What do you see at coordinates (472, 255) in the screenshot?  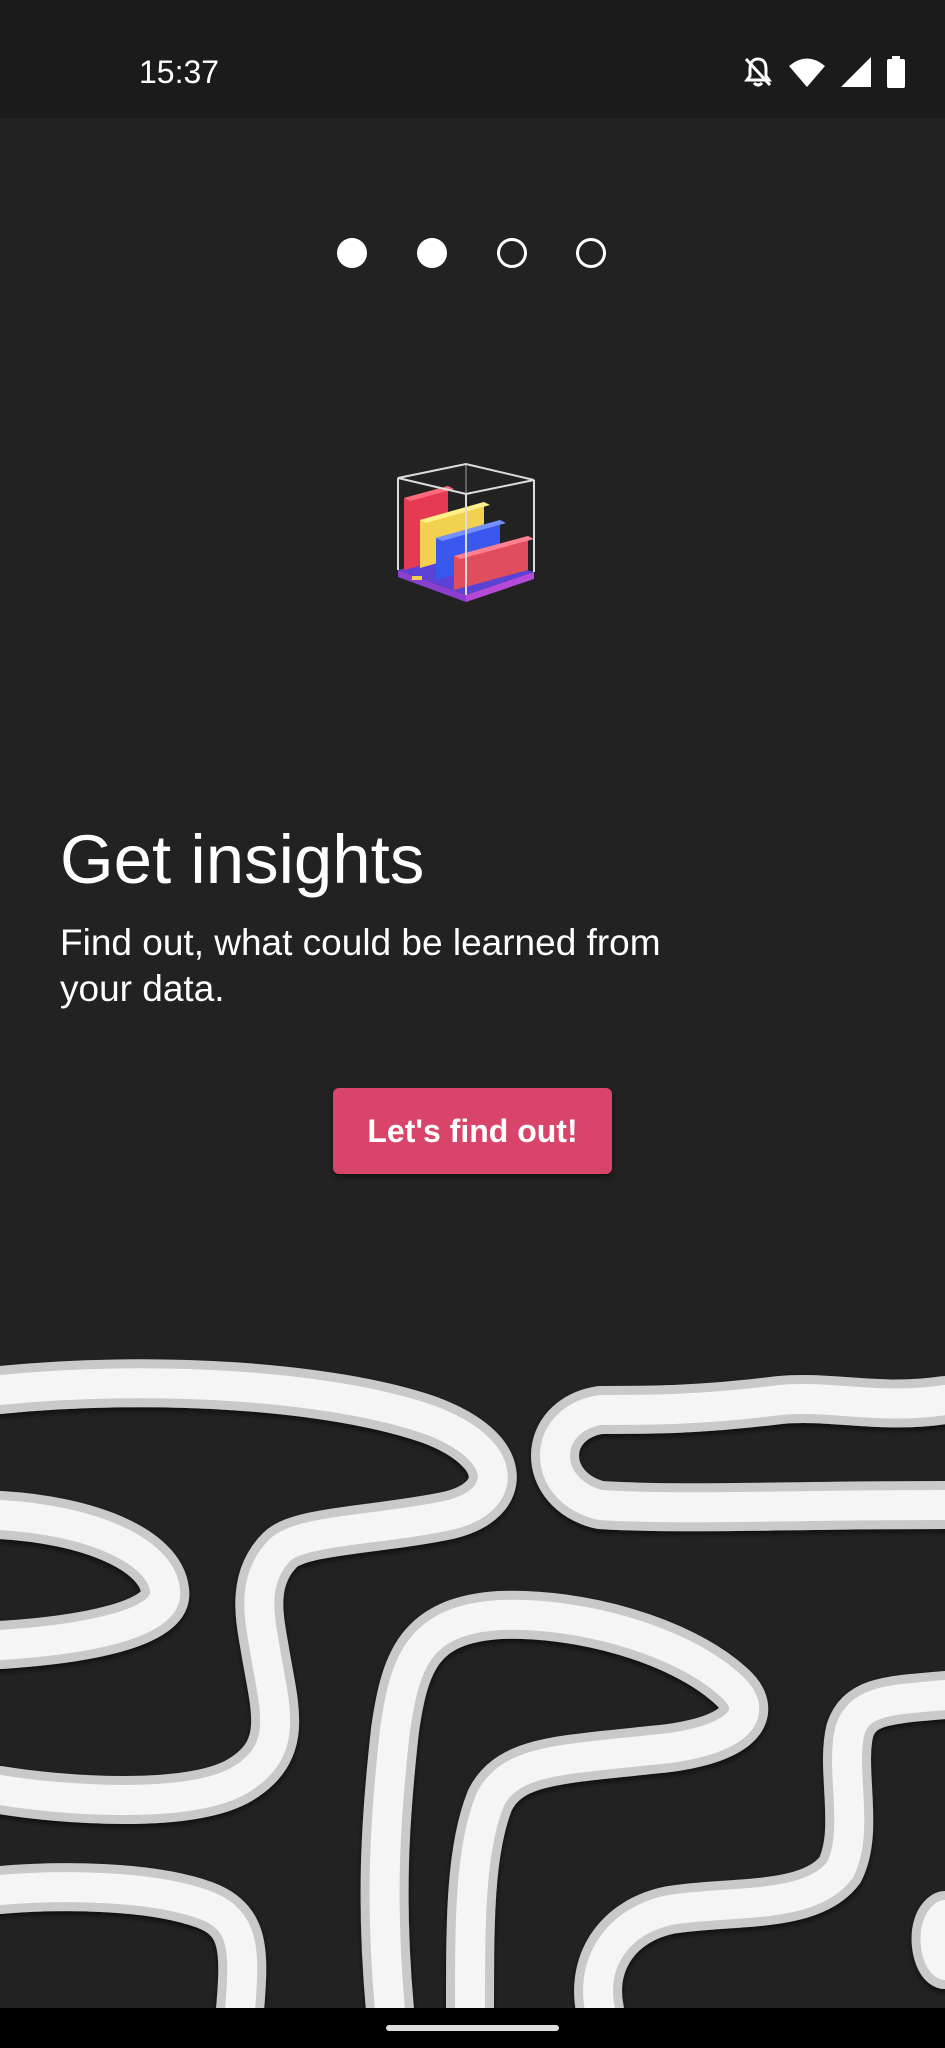 I see `page-indicator` at bounding box center [472, 255].